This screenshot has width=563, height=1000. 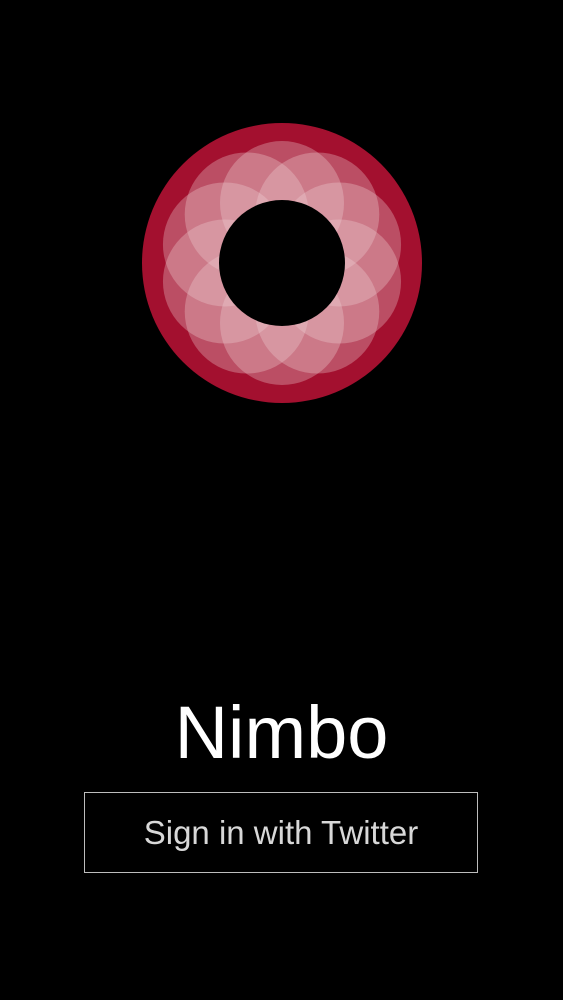 I want to click on sign-in-with-twitter-button: Sign in with Twitter, so click(x=281, y=832).